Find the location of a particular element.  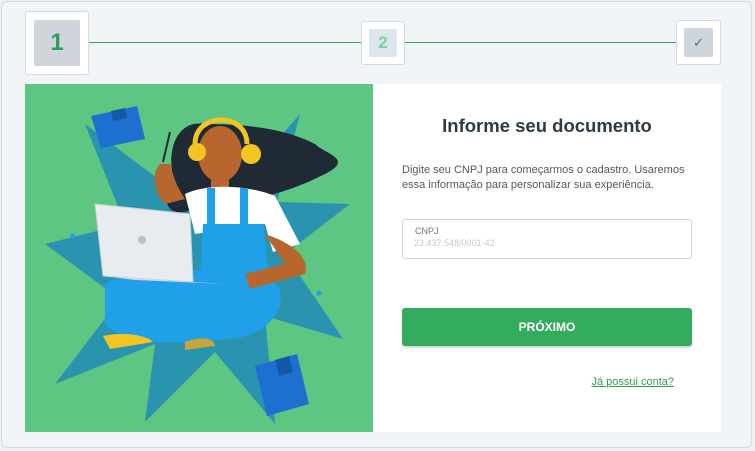

step-2-indicator: 2 is located at coordinates (383, 43).